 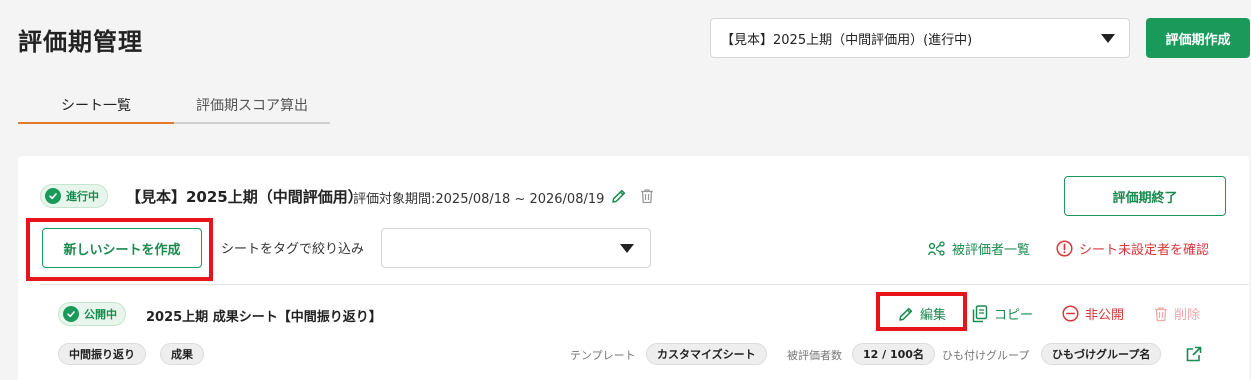 What do you see at coordinates (293, 249) in the screenshot?
I see `tag-filter-label: シートをタグで絞り込み` at bounding box center [293, 249].